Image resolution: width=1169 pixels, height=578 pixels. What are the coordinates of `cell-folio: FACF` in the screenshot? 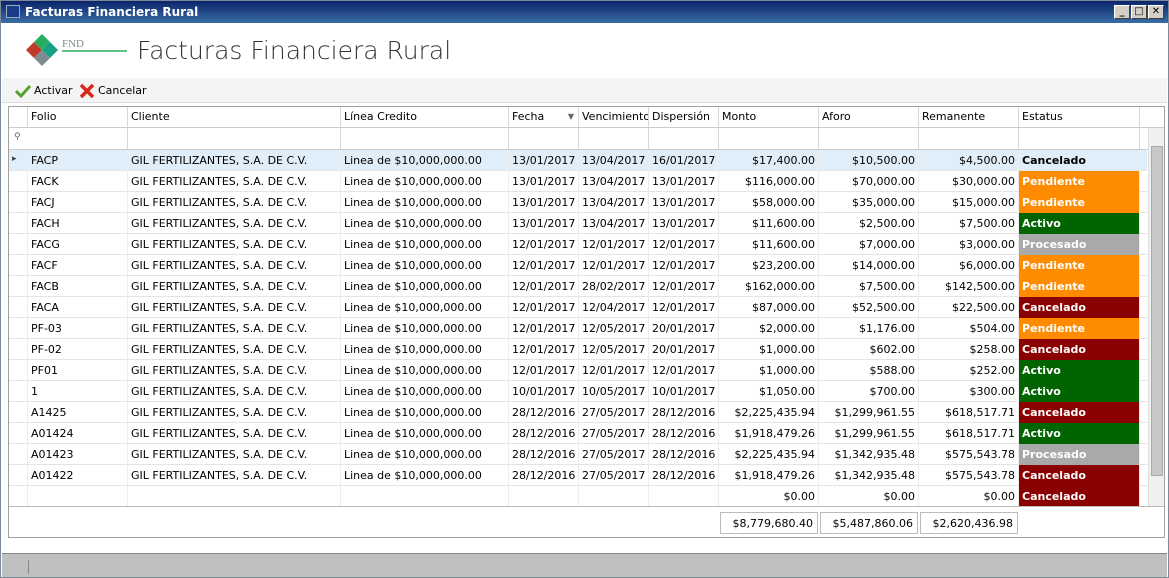 It's located at (78, 265).